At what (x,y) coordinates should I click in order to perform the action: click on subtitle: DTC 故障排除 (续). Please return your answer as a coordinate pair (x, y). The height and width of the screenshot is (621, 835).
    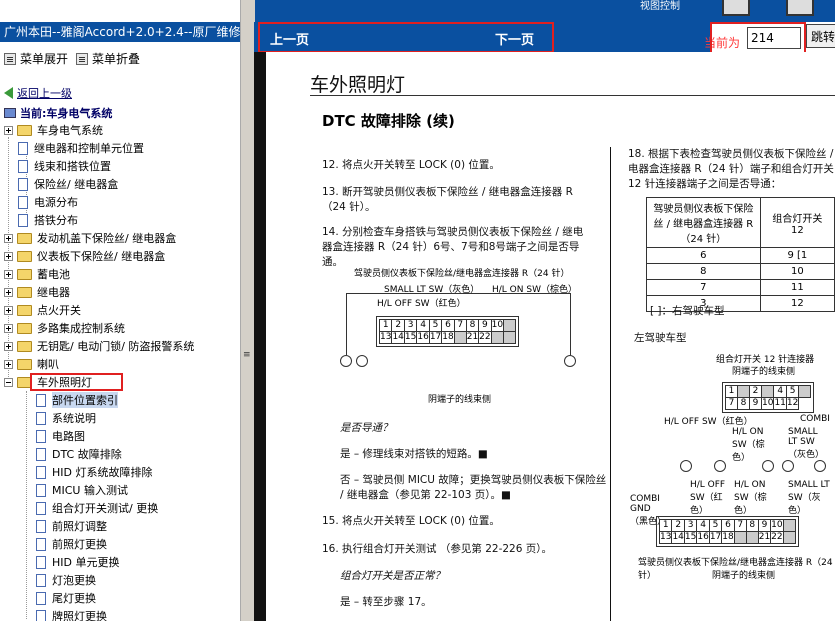
    Looking at the image, I should click on (388, 121).